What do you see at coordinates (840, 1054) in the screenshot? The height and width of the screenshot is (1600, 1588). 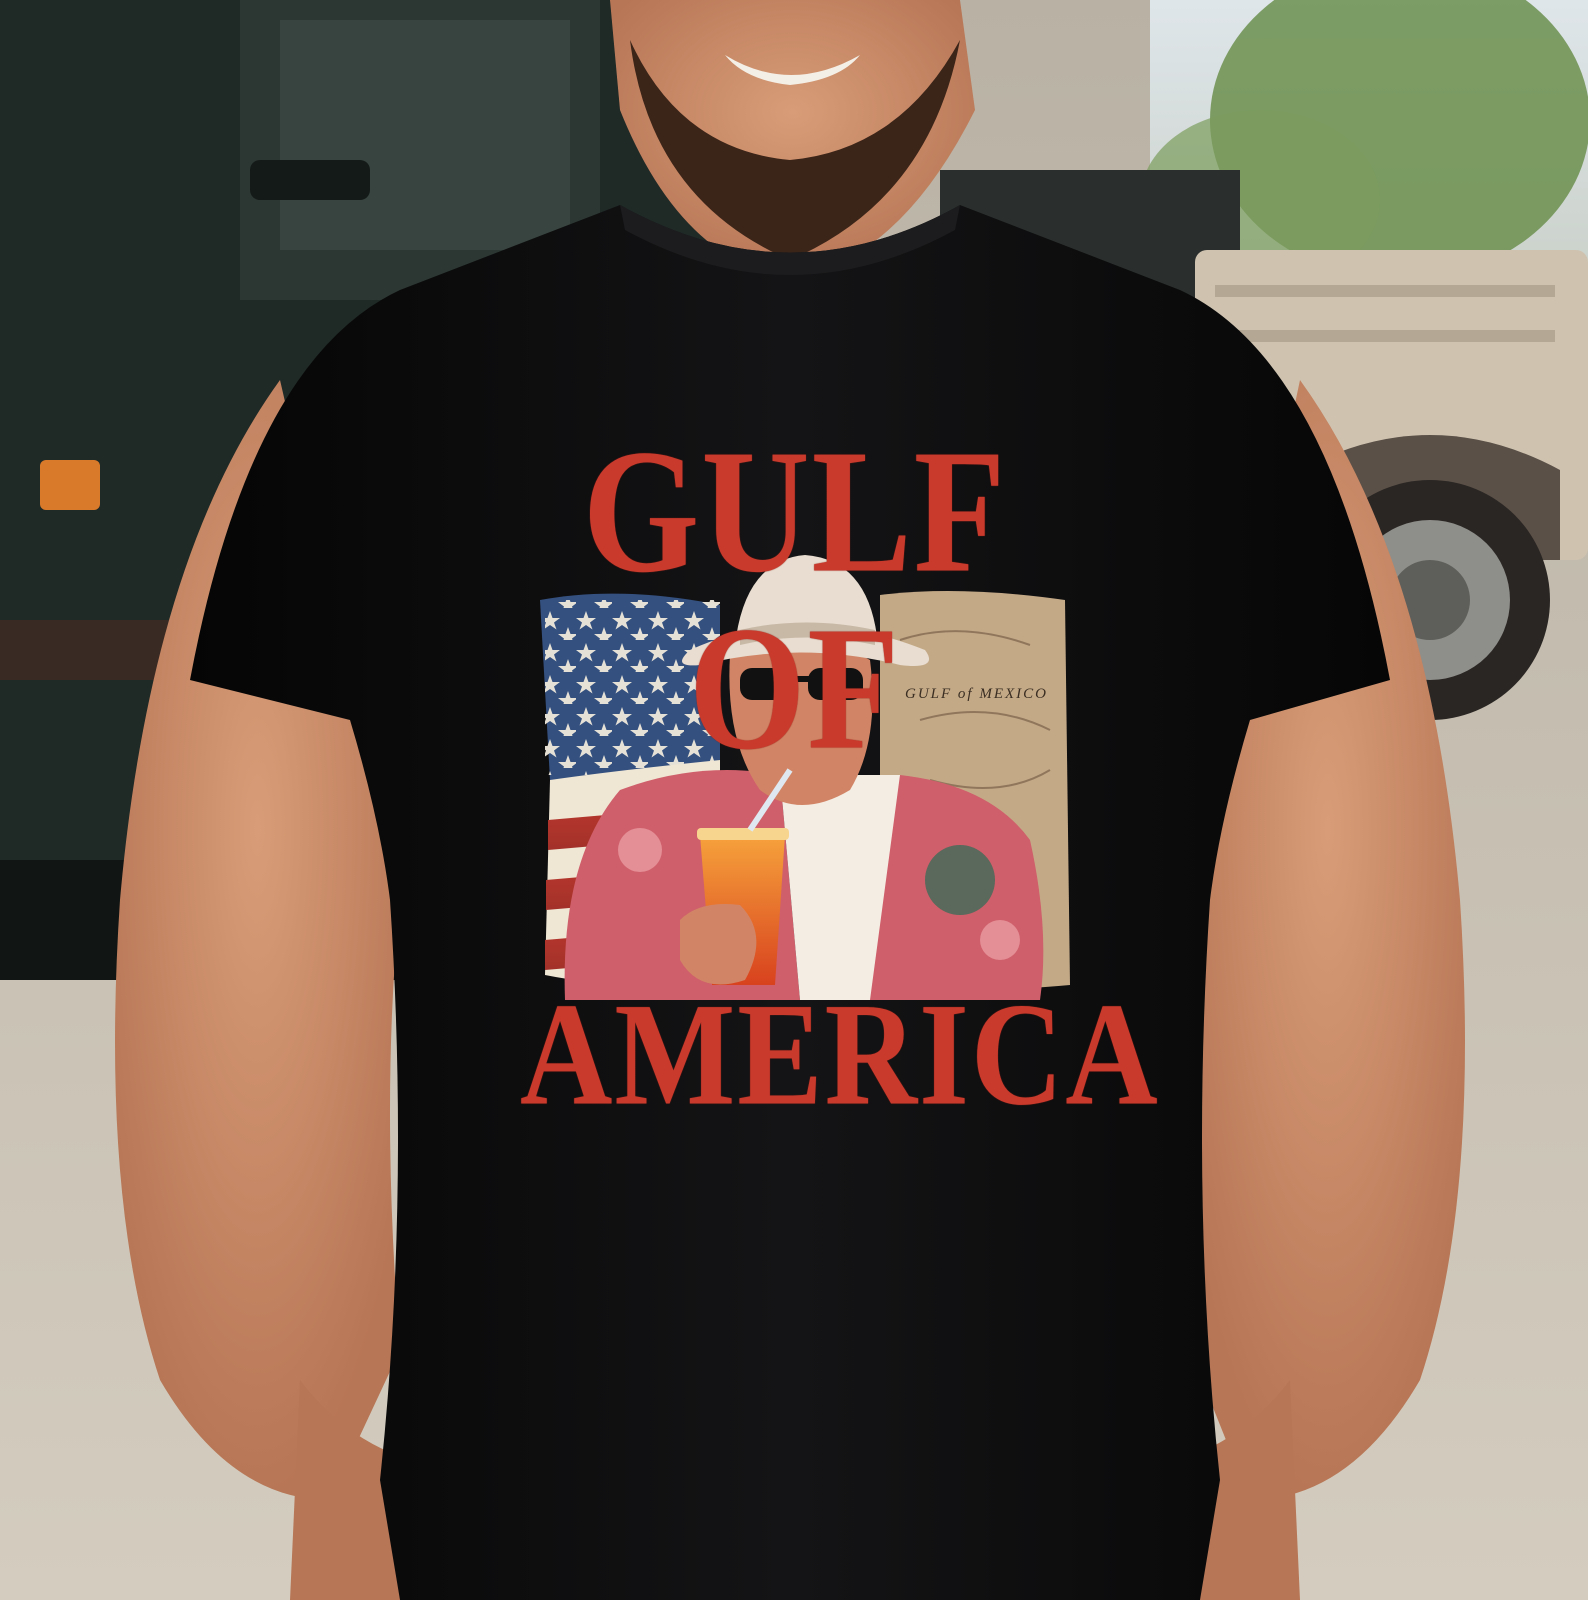 I see `print-headline-bottom: AMERICA` at bounding box center [840, 1054].